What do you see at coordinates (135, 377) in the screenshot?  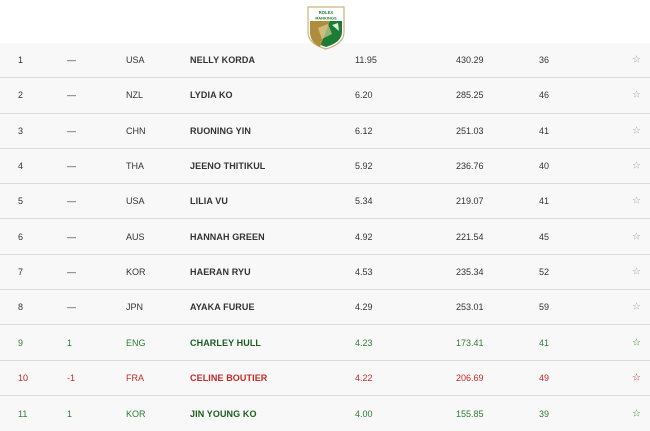 I see `country-cell: FRA` at bounding box center [135, 377].